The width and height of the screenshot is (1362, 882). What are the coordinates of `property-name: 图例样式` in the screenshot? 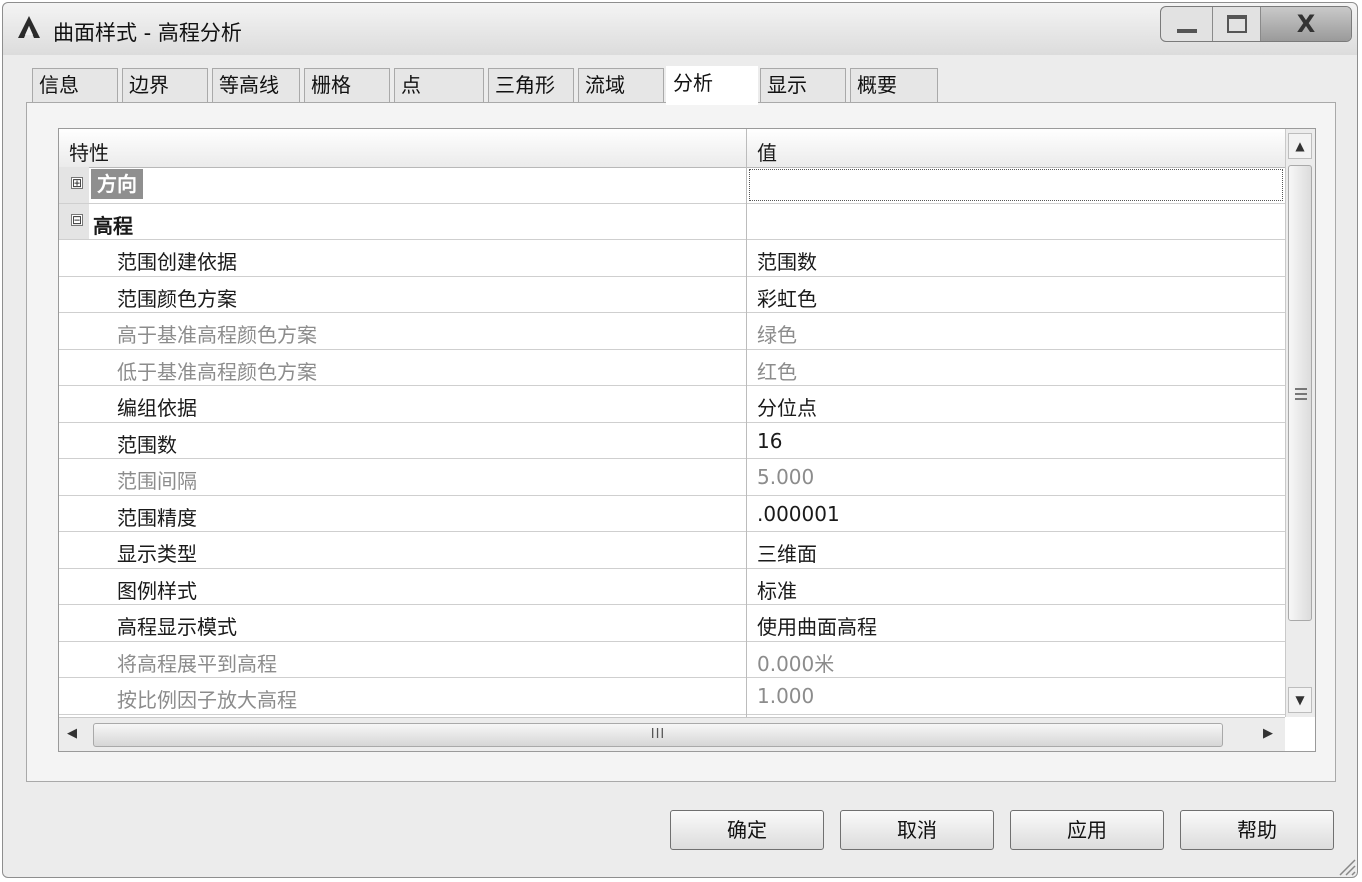 It's located at (157, 590).